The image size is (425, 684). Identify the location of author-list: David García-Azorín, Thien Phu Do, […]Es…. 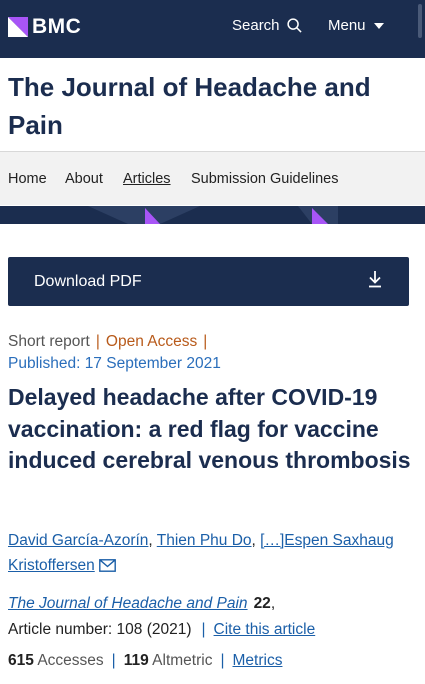
(201, 553).